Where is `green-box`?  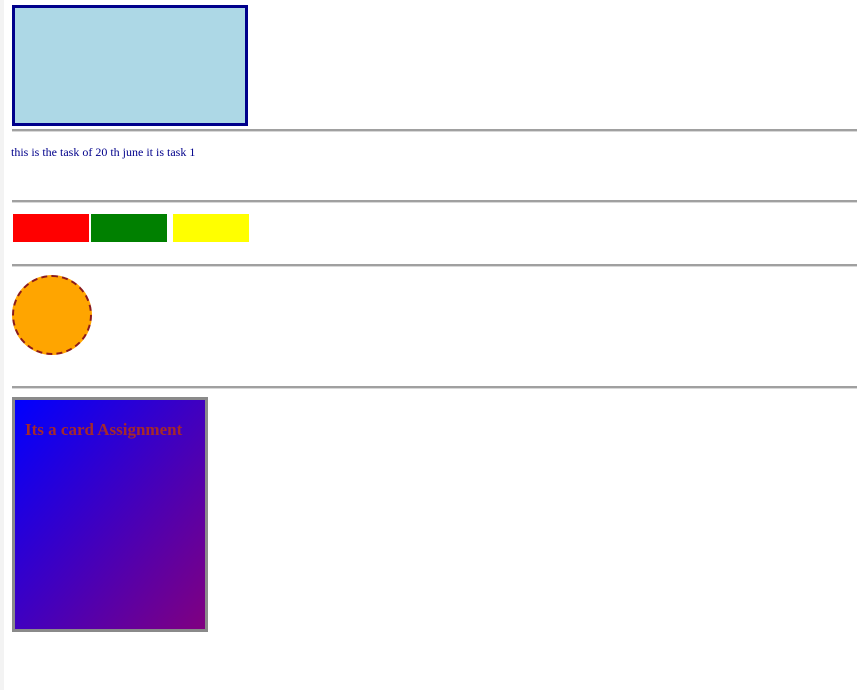
green-box is located at coordinates (129, 228).